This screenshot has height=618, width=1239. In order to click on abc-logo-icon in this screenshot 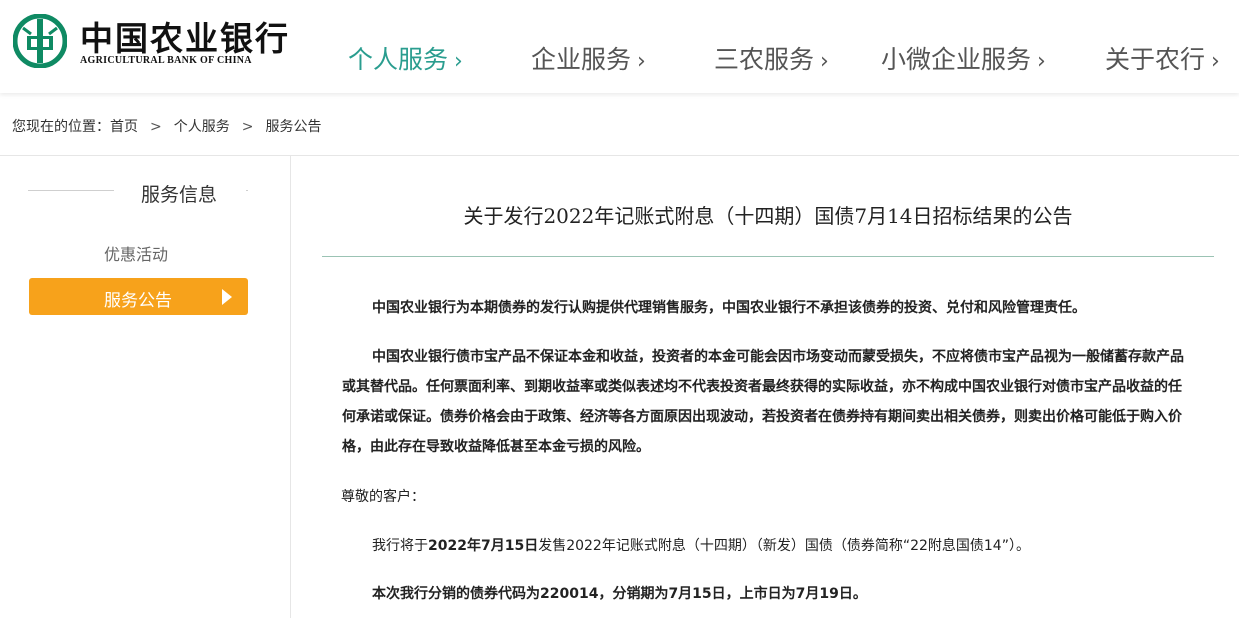, I will do `click(40, 41)`.